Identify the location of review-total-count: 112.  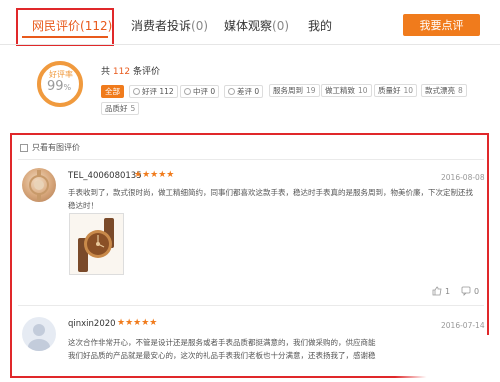
(121, 72).